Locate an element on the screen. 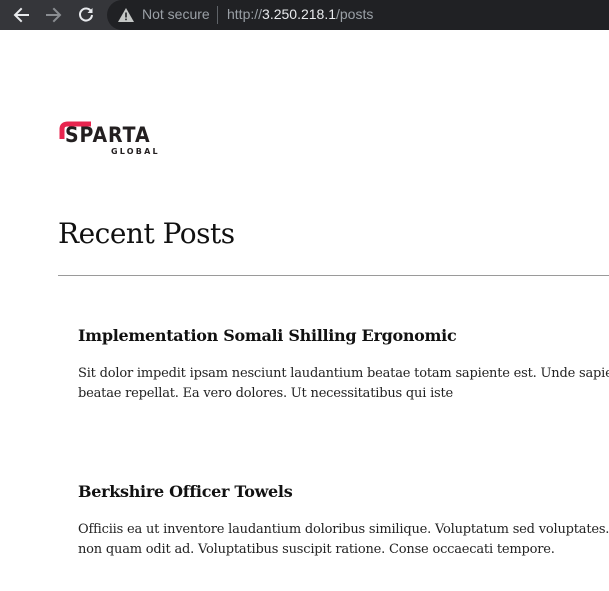  sparta-global-logo: SPARTA GLOBAL is located at coordinates (110, 140).